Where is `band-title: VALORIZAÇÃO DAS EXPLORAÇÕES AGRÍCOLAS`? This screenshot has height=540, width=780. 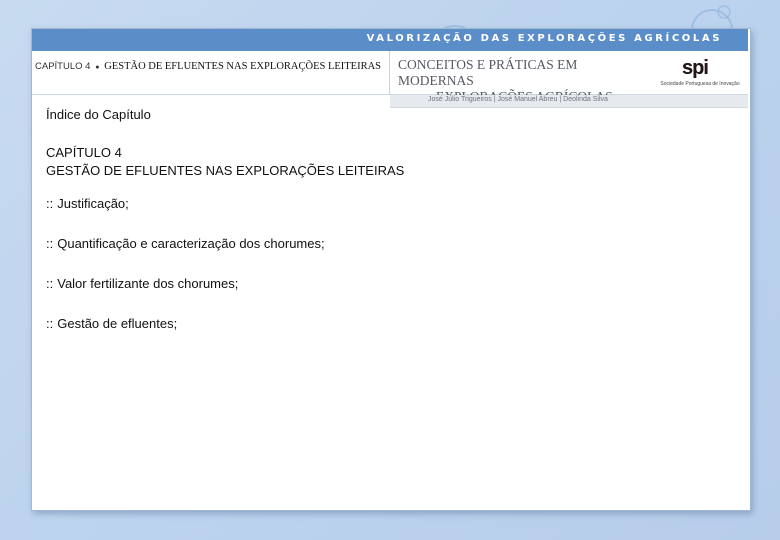 band-title: VALORIZAÇÃO DAS EXPLORAÇÕES AGRÍCOLAS is located at coordinates (544, 38).